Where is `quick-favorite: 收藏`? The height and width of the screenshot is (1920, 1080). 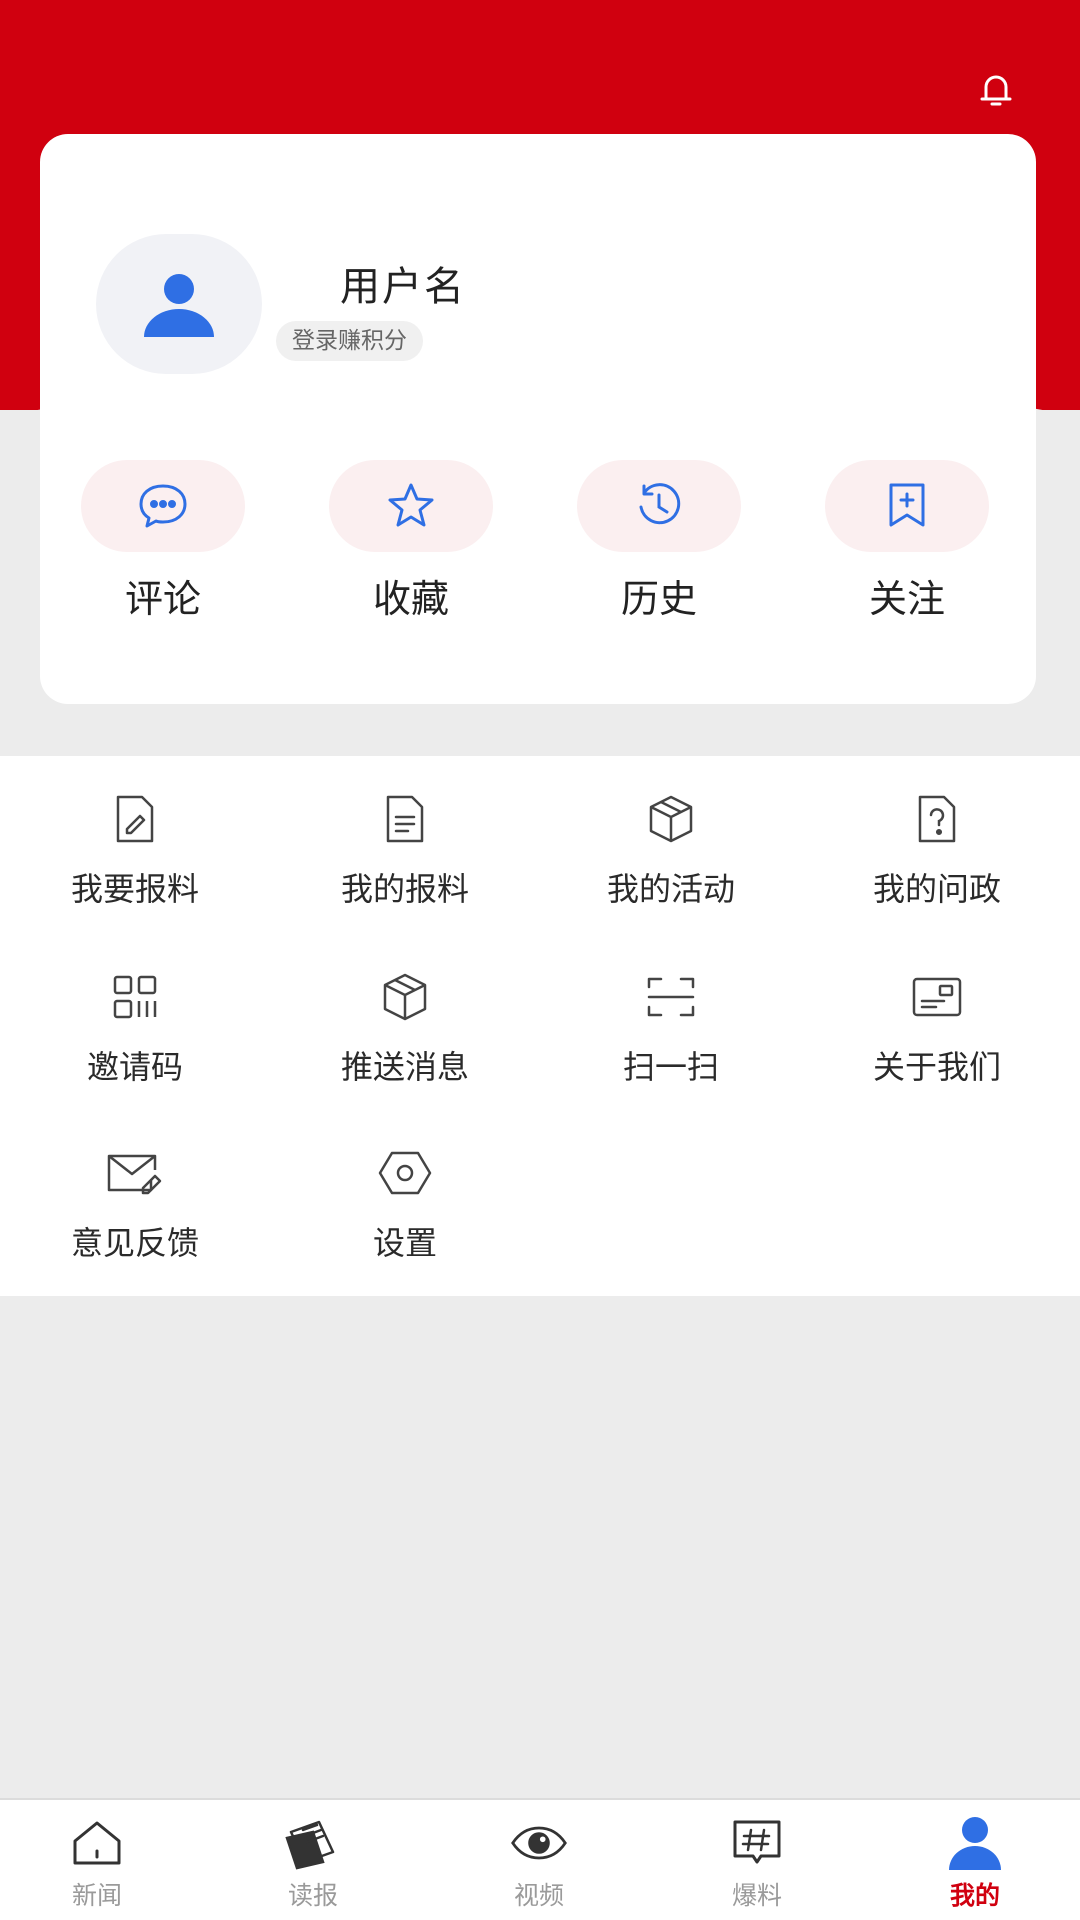
quick-favorite: 收藏 is located at coordinates (411, 541).